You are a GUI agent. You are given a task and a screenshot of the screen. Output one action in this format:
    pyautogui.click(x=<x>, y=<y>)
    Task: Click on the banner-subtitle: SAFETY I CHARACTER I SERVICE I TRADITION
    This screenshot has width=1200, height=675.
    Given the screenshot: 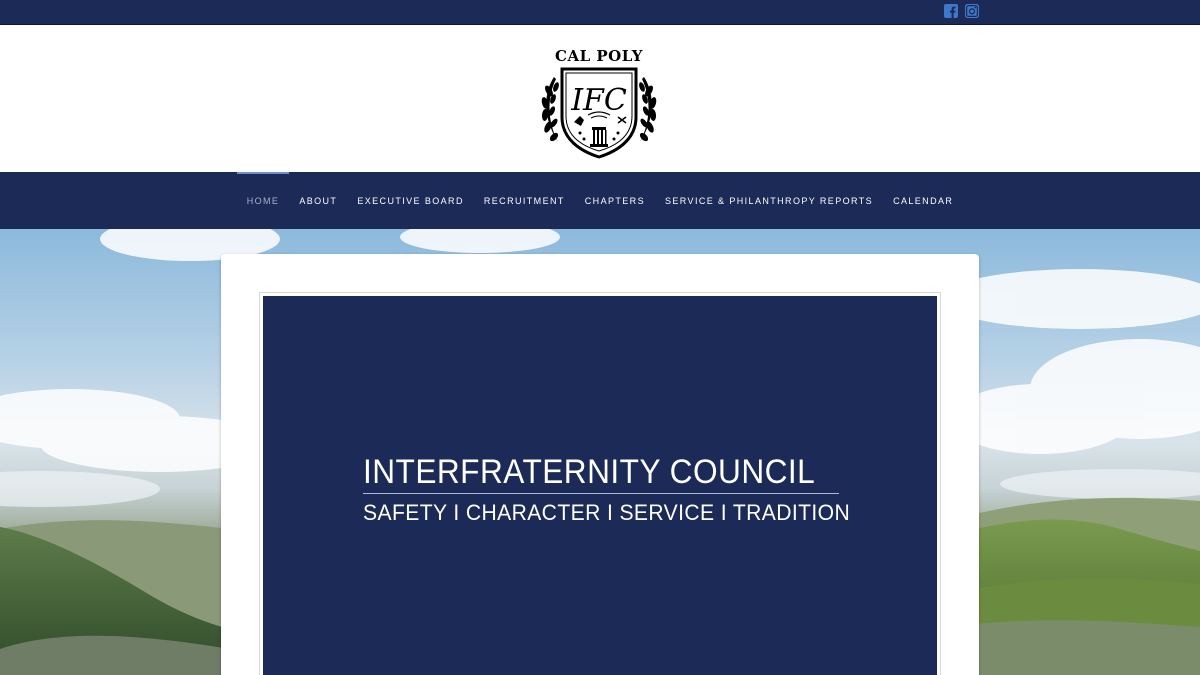 What is the action you would take?
    pyautogui.click(x=607, y=512)
    